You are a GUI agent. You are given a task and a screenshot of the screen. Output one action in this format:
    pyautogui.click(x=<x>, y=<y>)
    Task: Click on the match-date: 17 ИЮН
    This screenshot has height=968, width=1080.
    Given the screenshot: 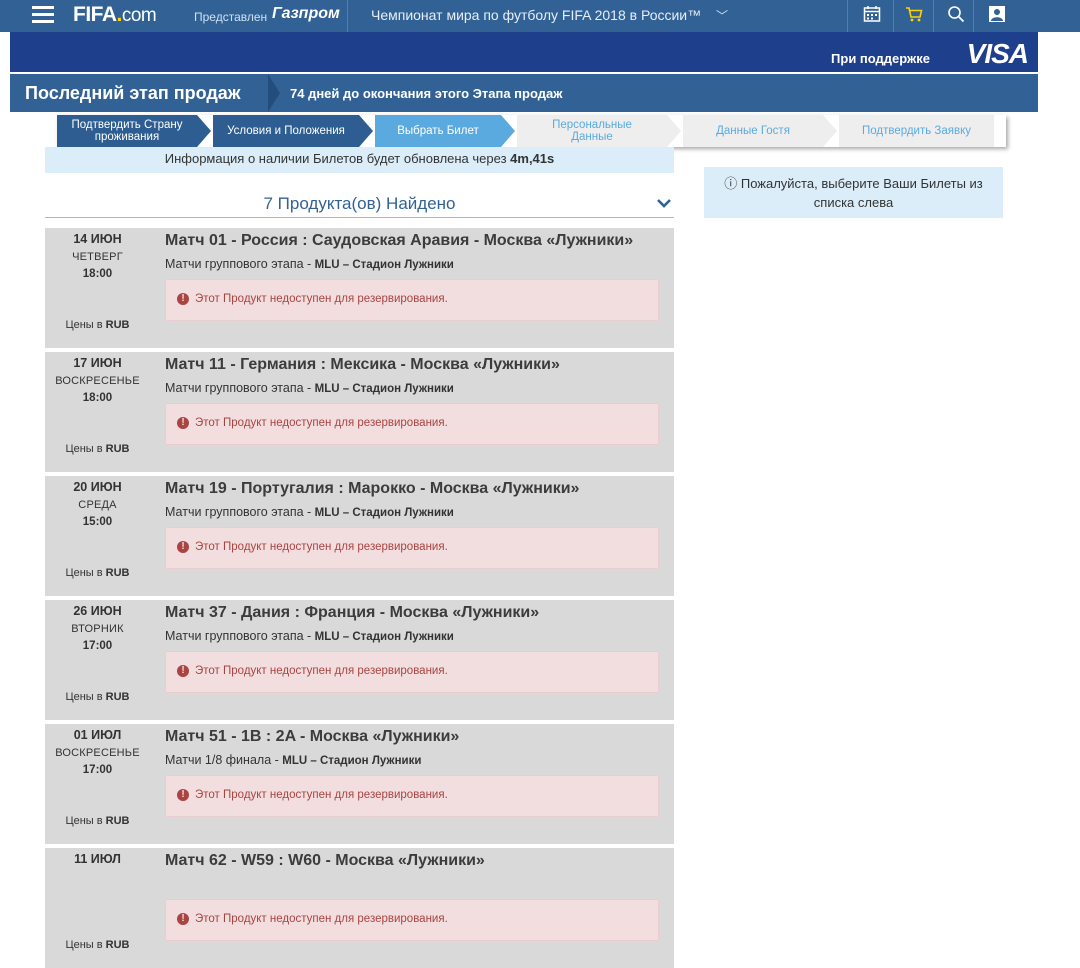 What is the action you would take?
    pyautogui.click(x=97, y=363)
    